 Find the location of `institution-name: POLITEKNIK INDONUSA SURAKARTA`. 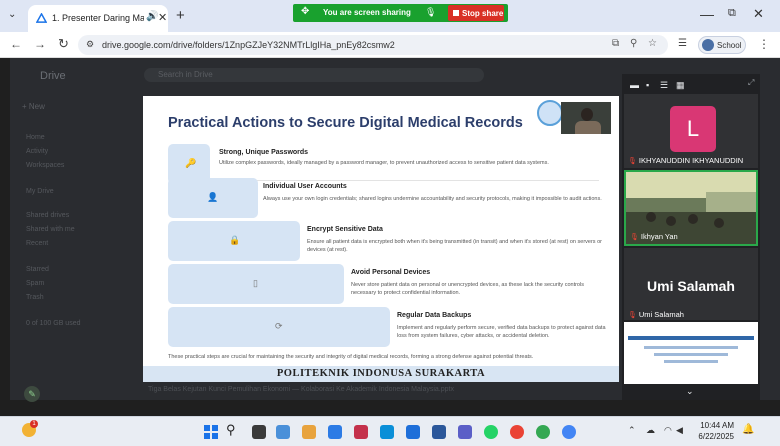

institution-name: POLITEKNIK INDONUSA SURAKARTA is located at coordinates (381, 373).